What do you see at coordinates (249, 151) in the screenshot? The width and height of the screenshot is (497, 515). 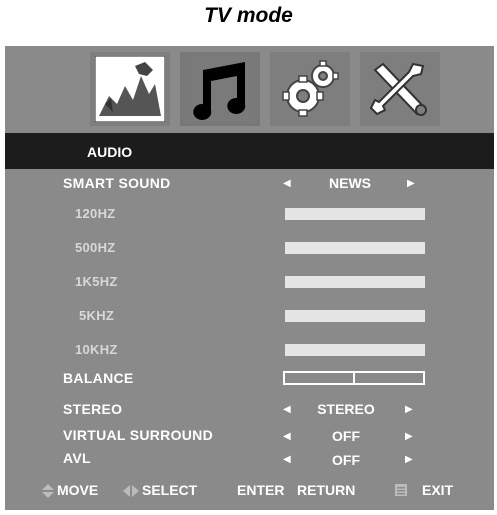 I see `audio-header-bar: AUDIO` at bounding box center [249, 151].